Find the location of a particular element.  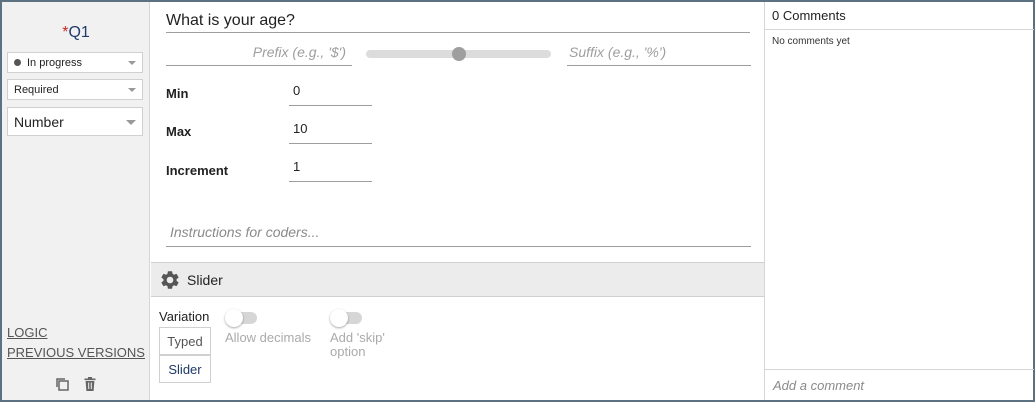

comments-empty-text: No comments yet is located at coordinates (811, 41).